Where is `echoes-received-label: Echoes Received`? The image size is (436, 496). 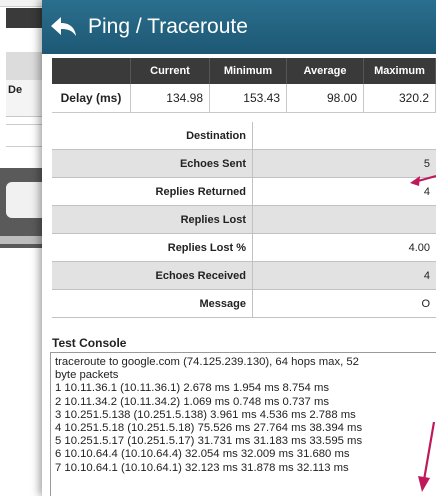
echoes-received-label: Echoes Received is located at coordinates (152, 275).